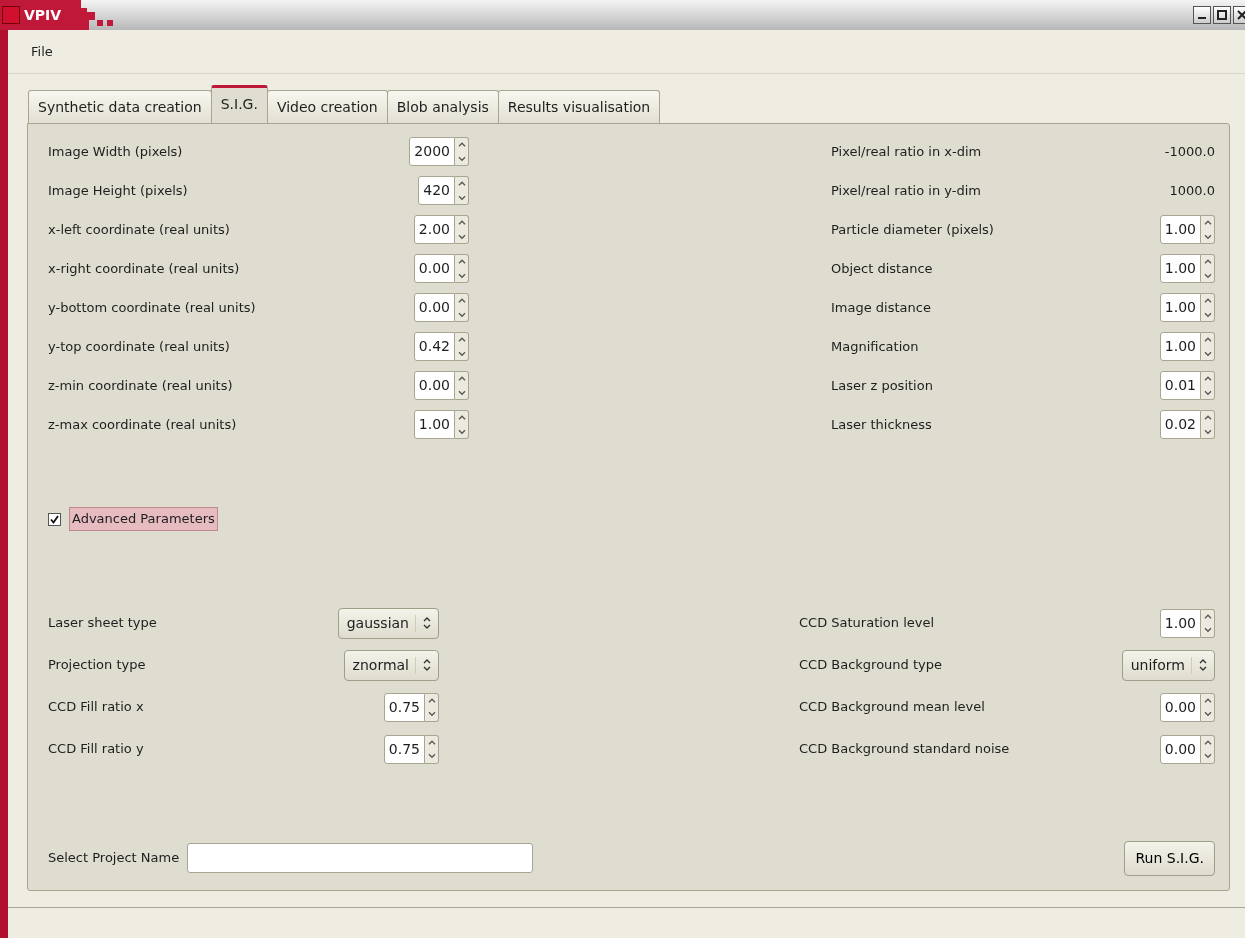  What do you see at coordinates (152, 307) in the screenshot?
I see `field-label: y-bottom coordinate (real units)` at bounding box center [152, 307].